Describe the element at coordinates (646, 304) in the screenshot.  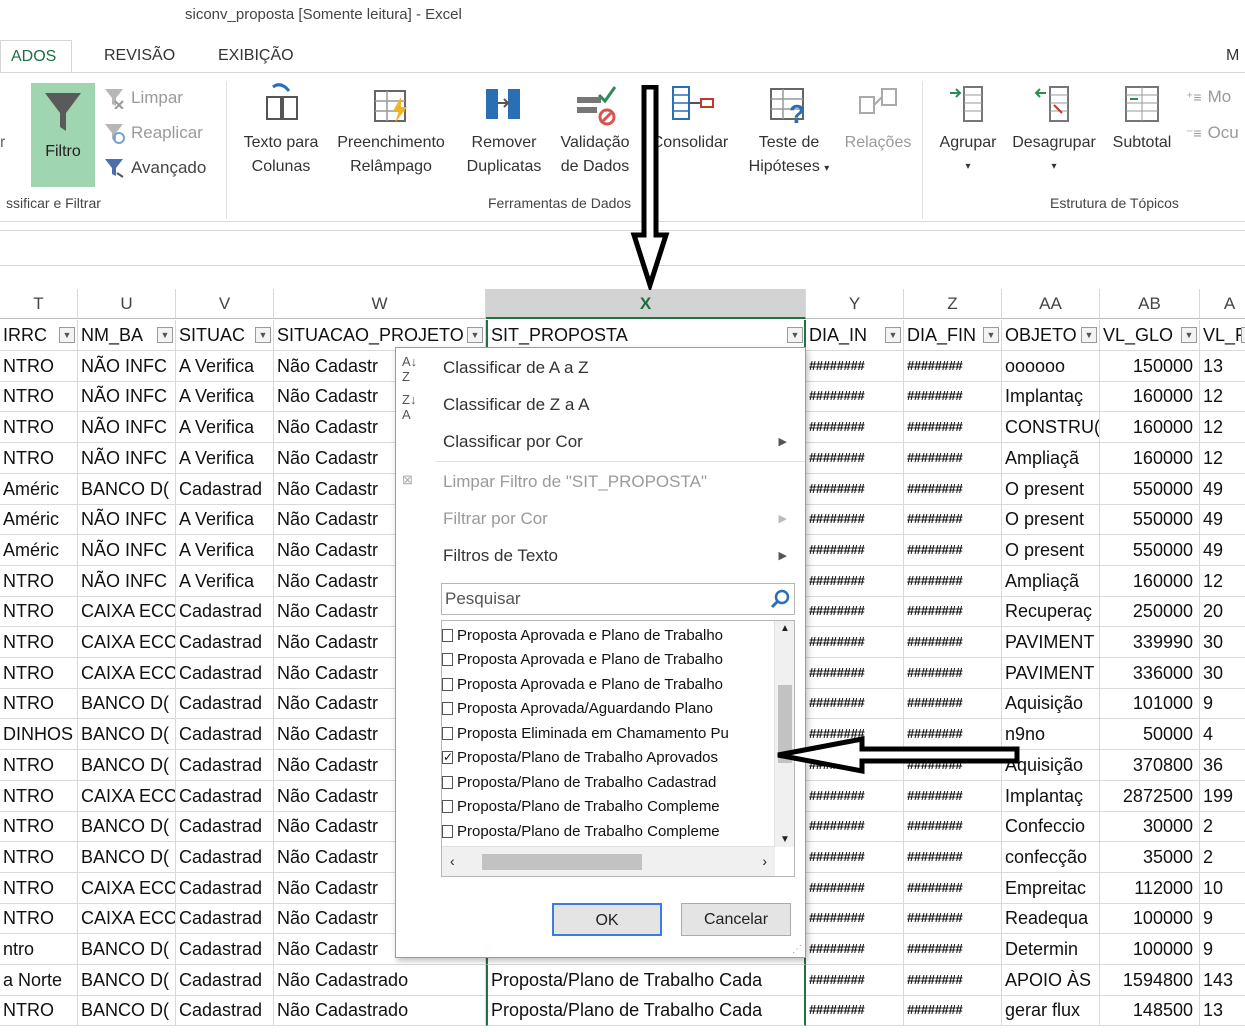
I see `column-header: X` at that location.